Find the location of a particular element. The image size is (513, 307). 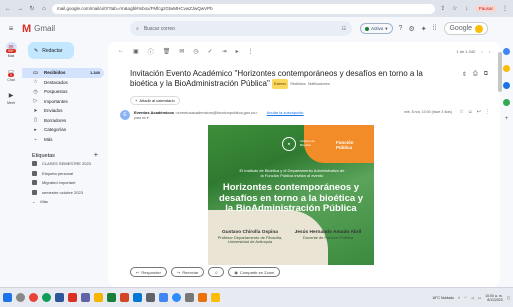

start-icon is located at coordinates (7, 297).